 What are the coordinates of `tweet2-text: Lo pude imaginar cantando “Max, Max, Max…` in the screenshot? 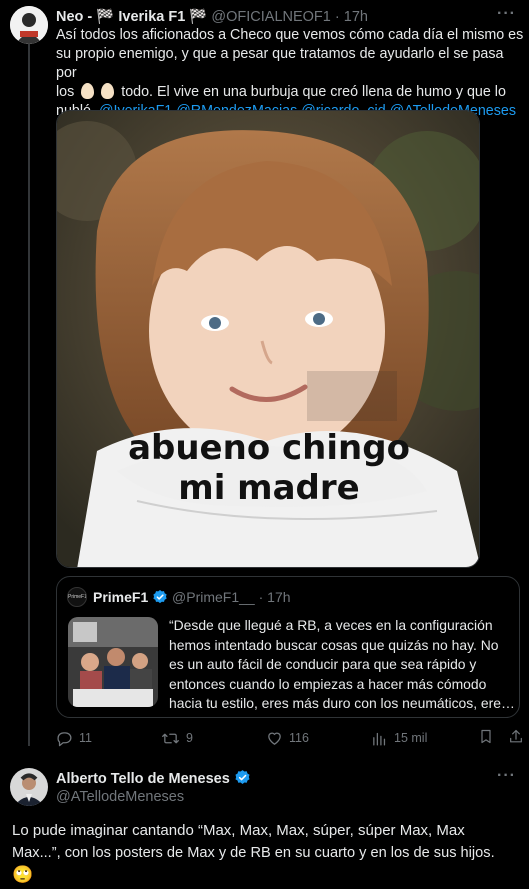 It's located at (269, 853).